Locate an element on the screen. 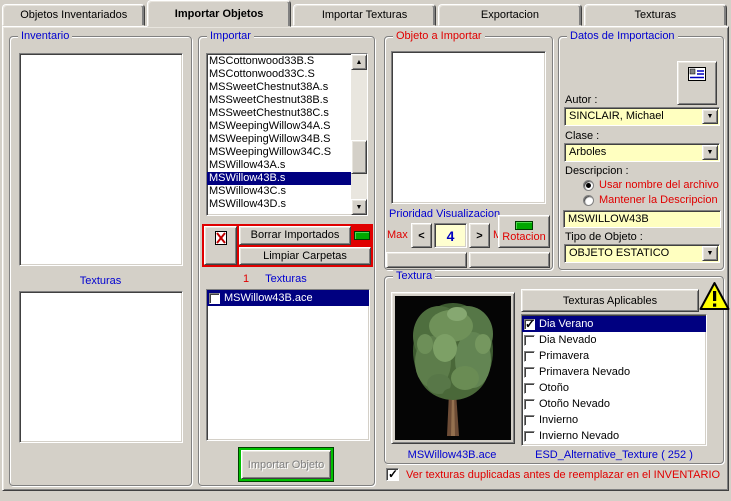 This screenshot has height=501, width=731. inventario-texture-list is located at coordinates (101, 367).